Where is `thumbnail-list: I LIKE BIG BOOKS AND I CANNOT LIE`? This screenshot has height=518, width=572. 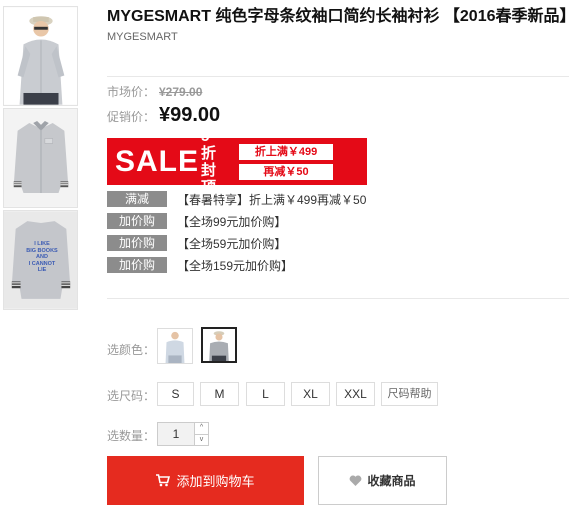
thumbnail-list: I LIKE BIG BOOKS AND I CANNOT LIE is located at coordinates (40, 159).